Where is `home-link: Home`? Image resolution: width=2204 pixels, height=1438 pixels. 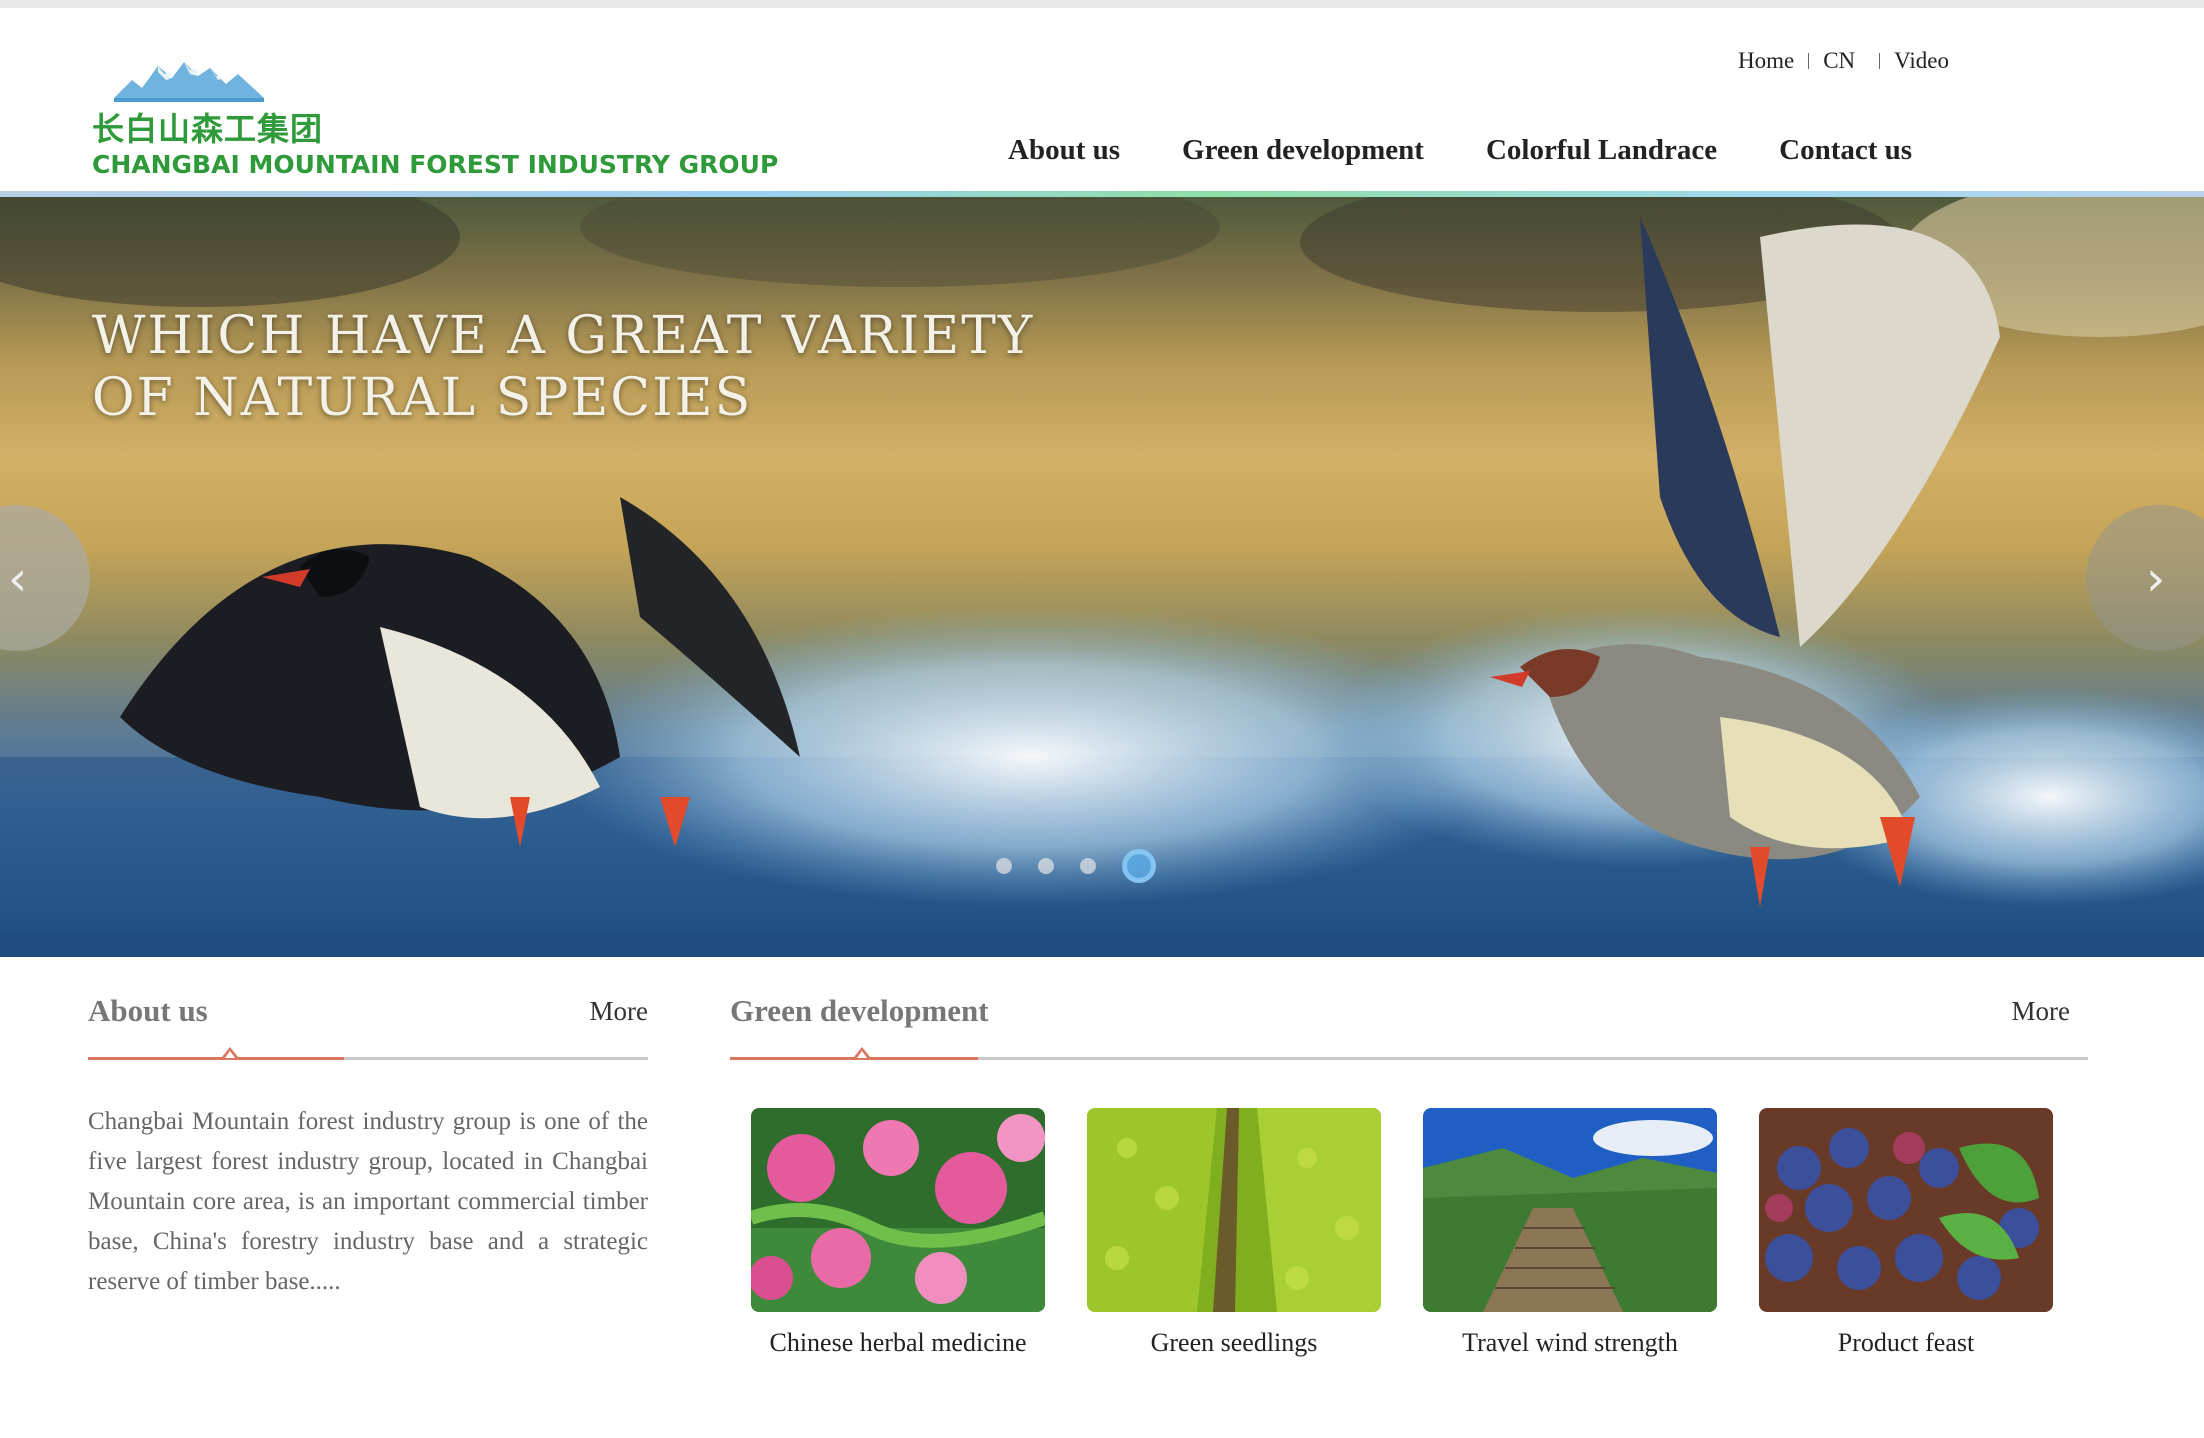
home-link: Home is located at coordinates (1766, 61).